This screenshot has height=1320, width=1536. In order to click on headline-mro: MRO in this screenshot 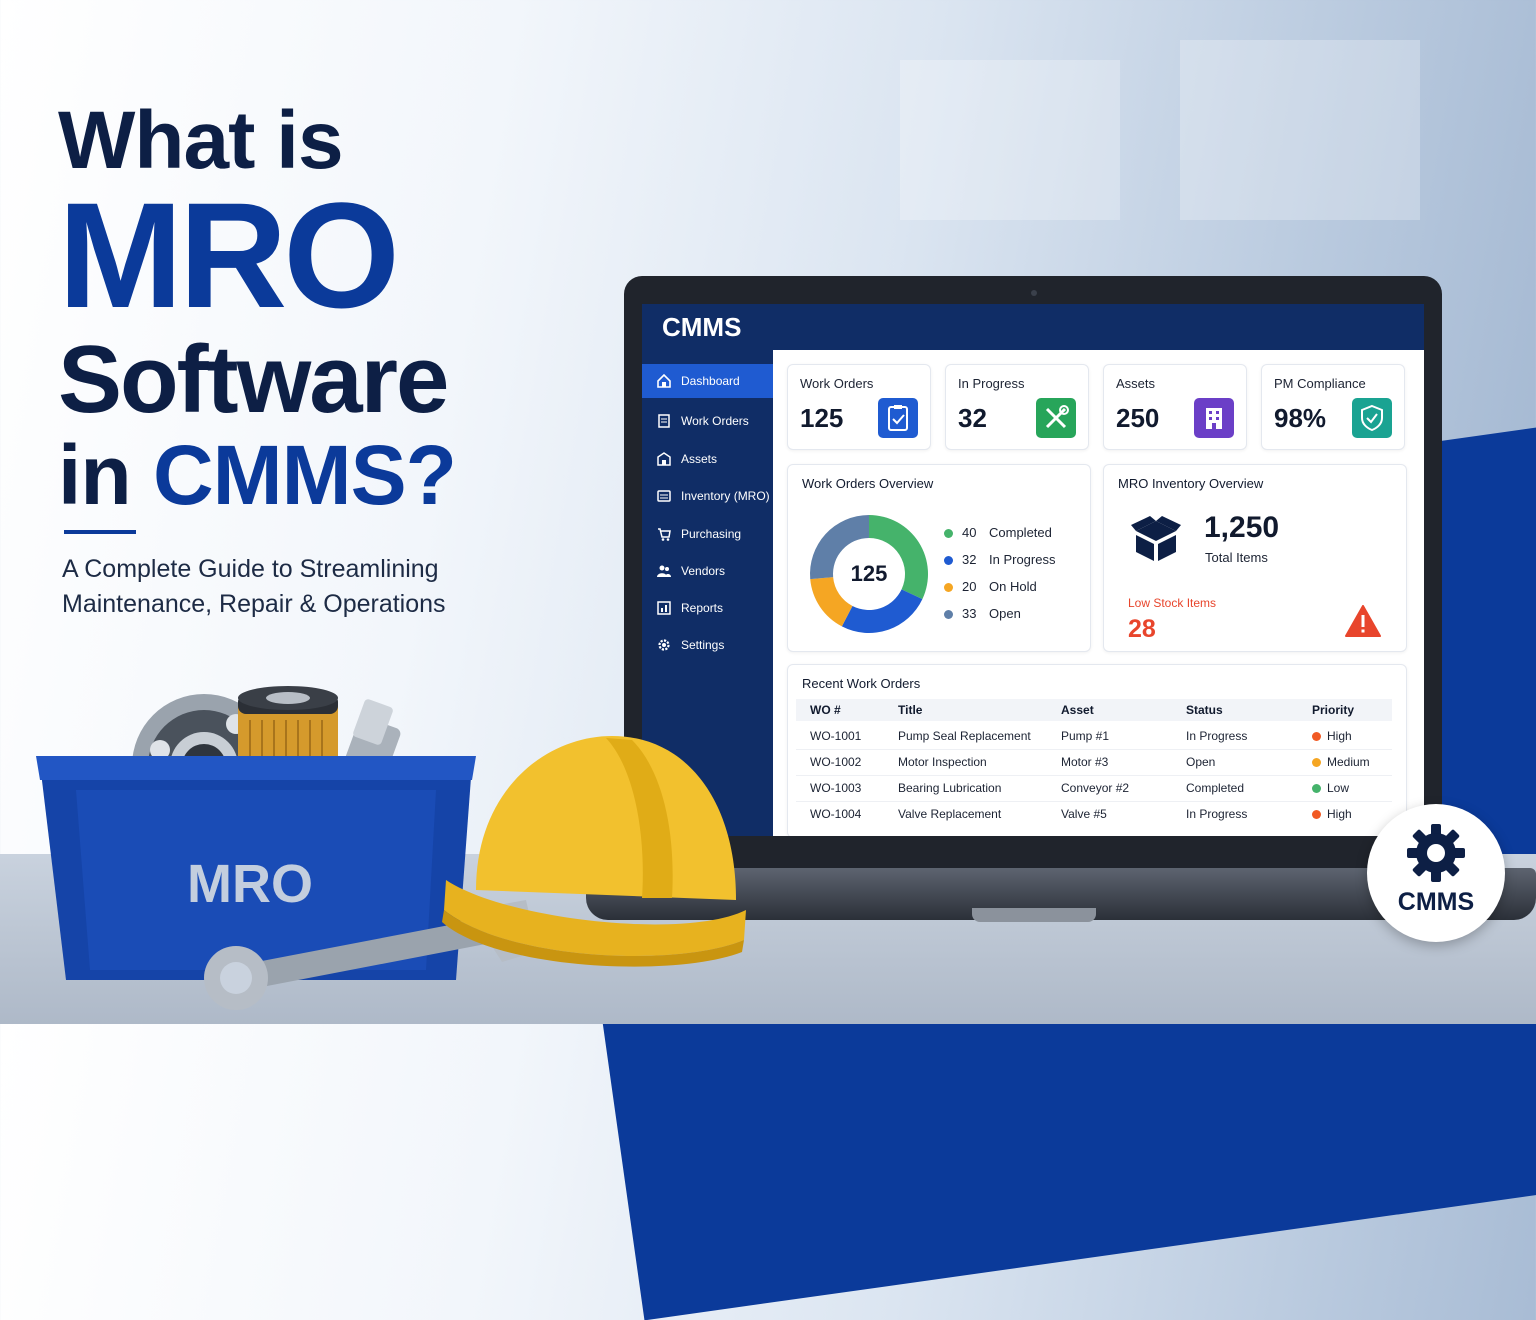, I will do `click(229, 255)`.